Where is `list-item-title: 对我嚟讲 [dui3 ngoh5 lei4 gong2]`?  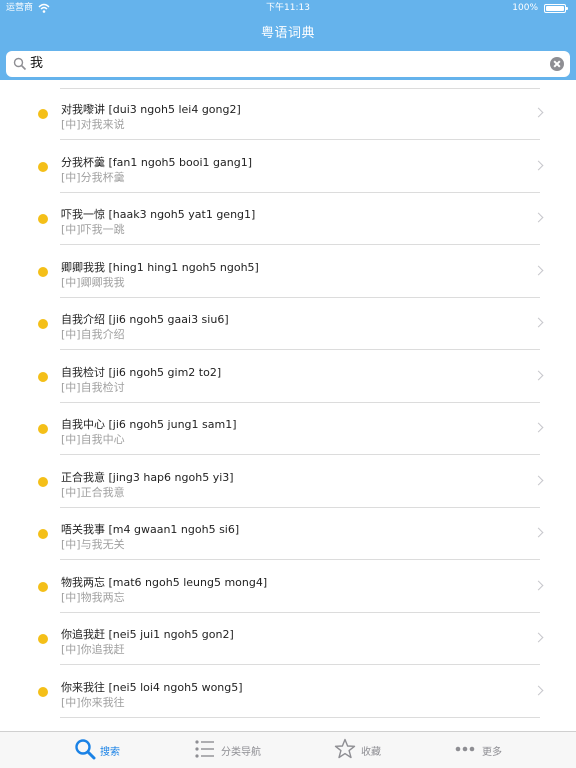
list-item-title: 对我嚟讲 [dui3 ngoh5 lei4 gong2] is located at coordinates (151, 109).